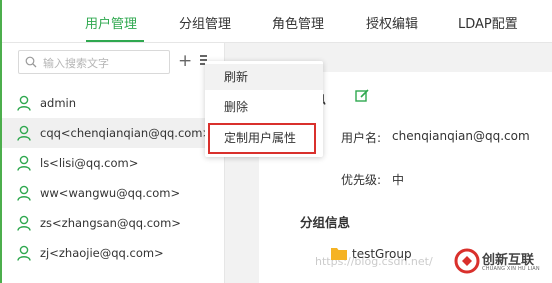  I want to click on active-tab-indicator, so click(115, 41).